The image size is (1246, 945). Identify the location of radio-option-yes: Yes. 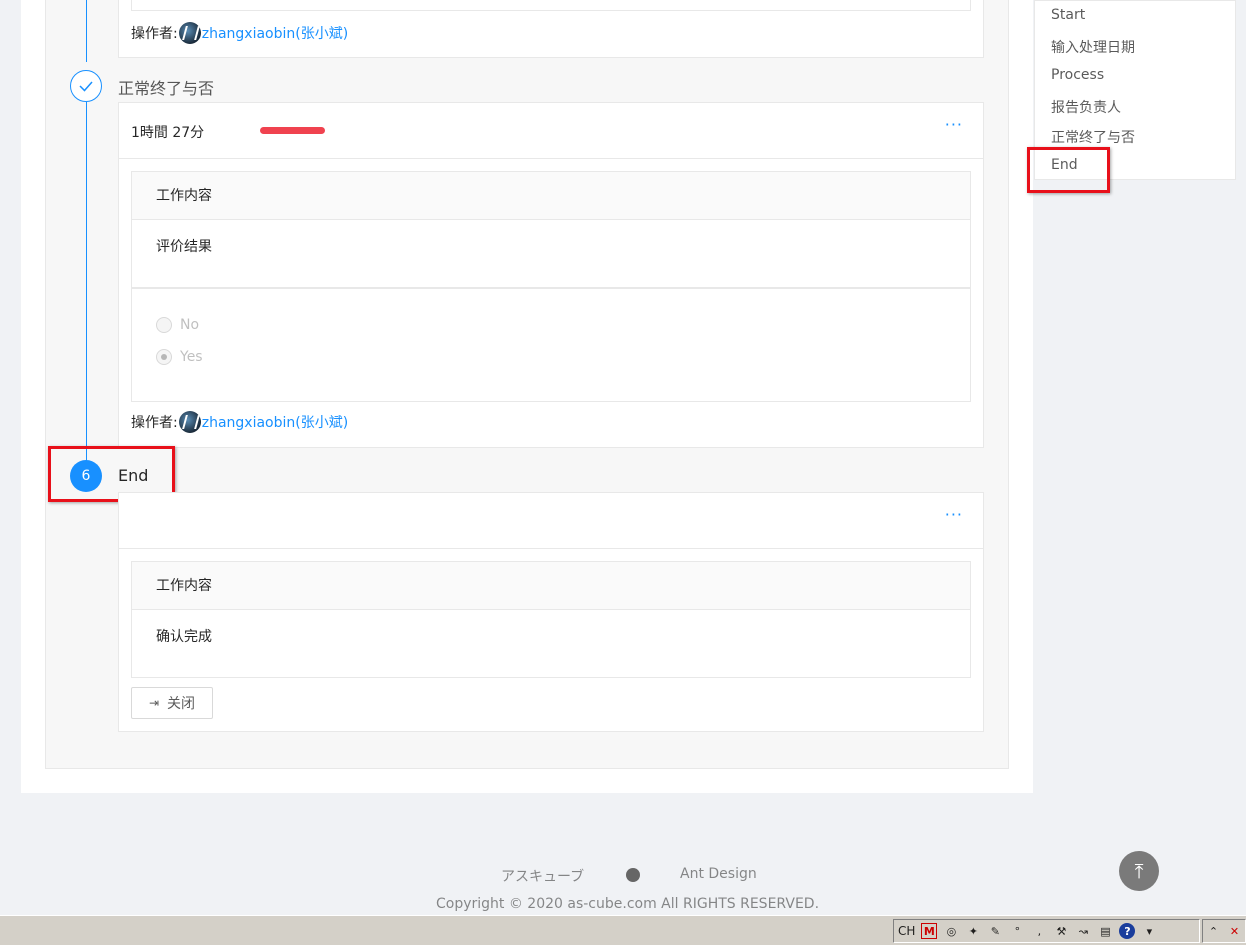
(551, 357).